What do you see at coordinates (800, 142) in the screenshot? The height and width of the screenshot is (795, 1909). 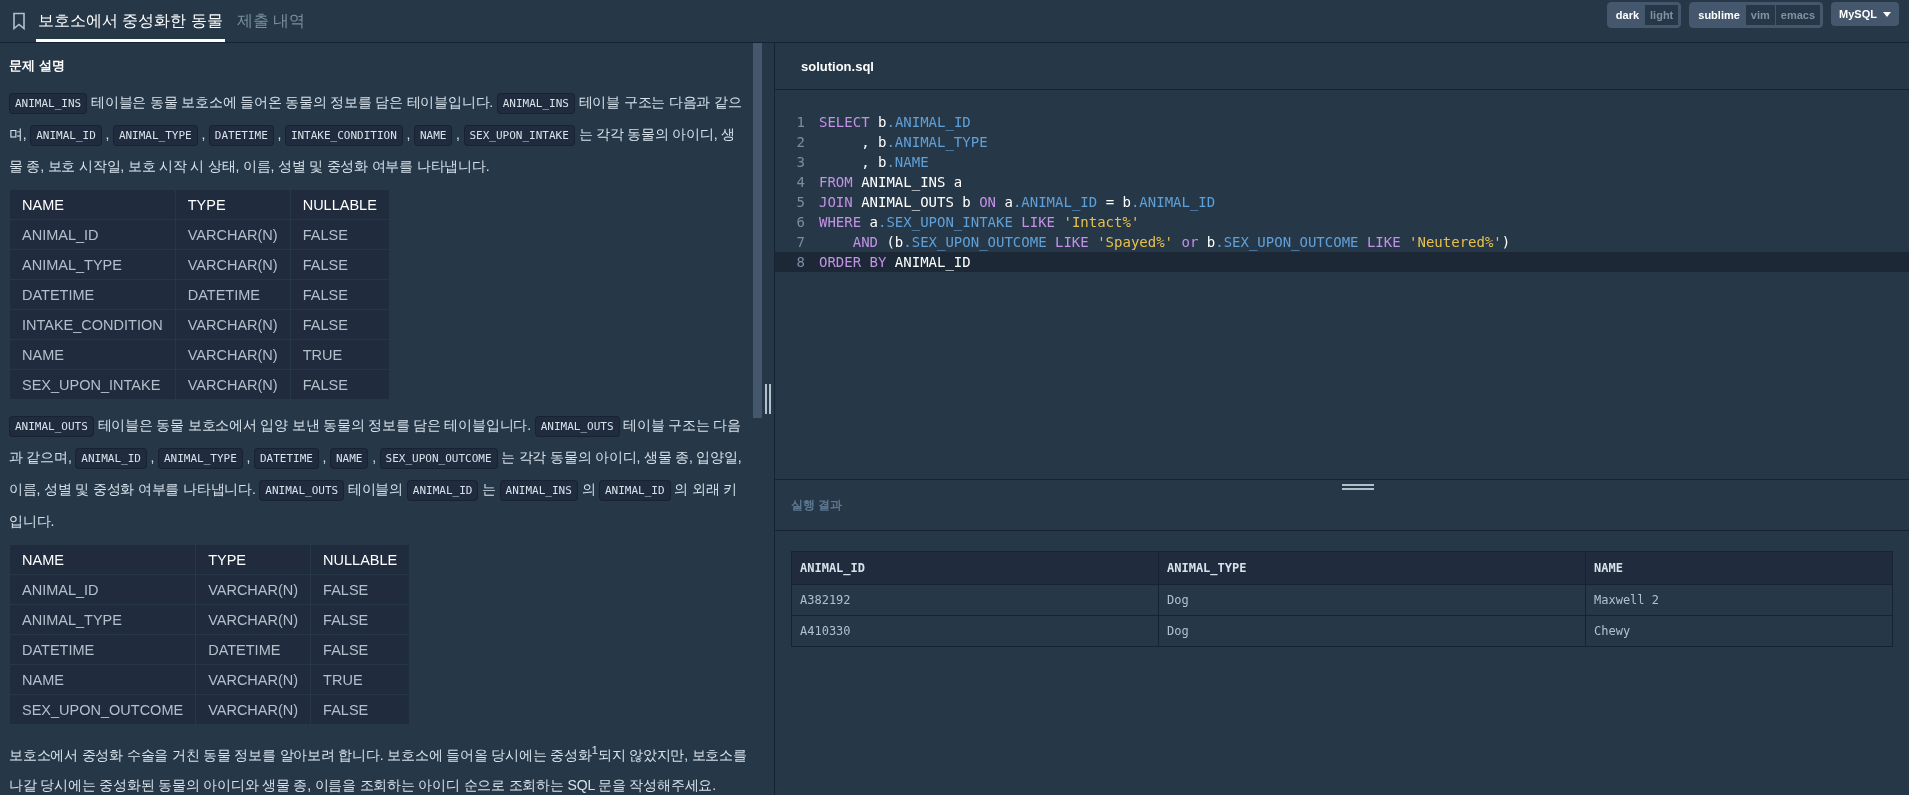 I see `line-number: 2` at bounding box center [800, 142].